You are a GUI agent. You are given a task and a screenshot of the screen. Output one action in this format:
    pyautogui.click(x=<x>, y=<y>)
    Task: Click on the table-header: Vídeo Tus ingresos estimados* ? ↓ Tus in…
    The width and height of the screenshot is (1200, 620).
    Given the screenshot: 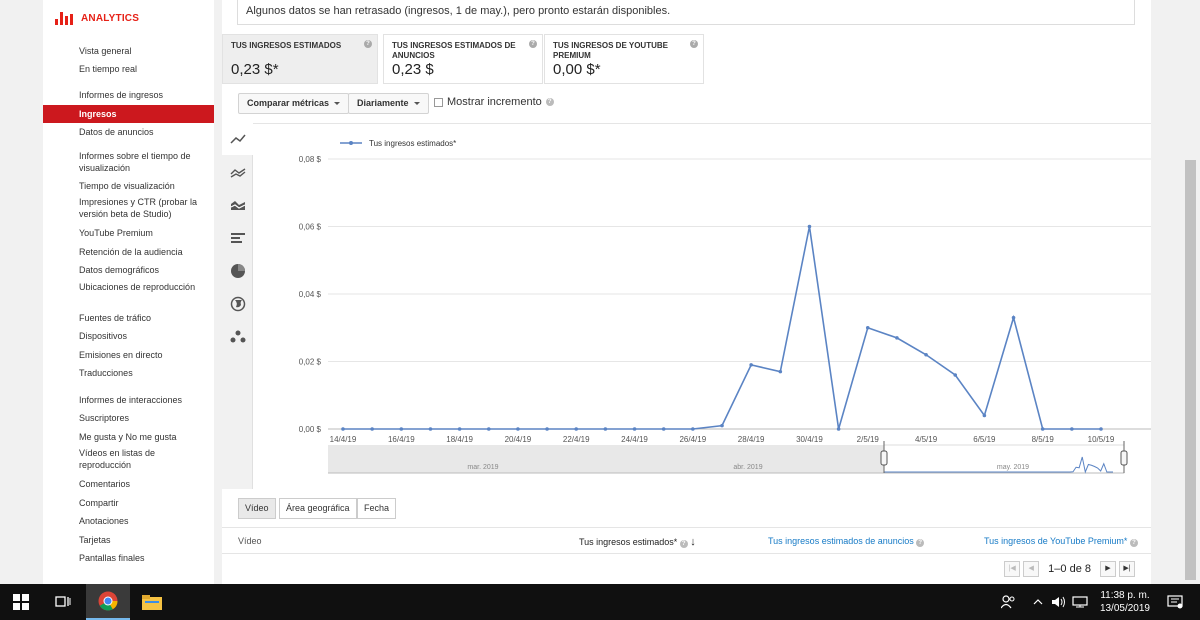 What is the action you would take?
    pyautogui.click(x=686, y=540)
    